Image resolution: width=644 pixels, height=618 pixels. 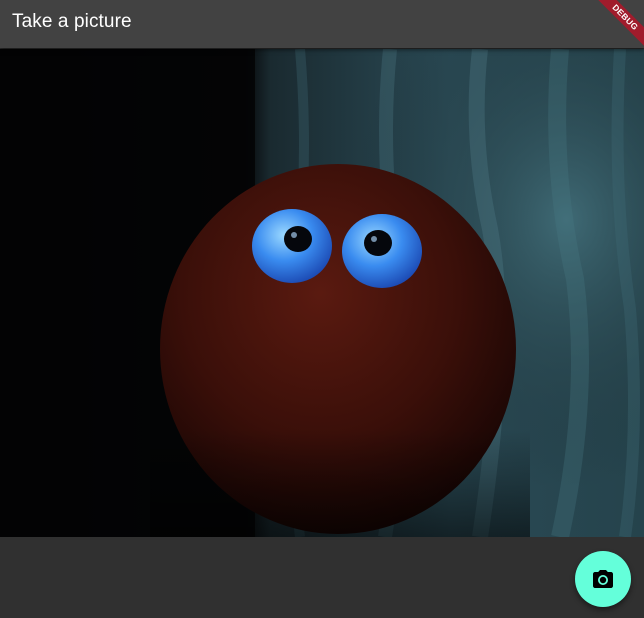 I want to click on app-bar: Take a picture, so click(x=322, y=24).